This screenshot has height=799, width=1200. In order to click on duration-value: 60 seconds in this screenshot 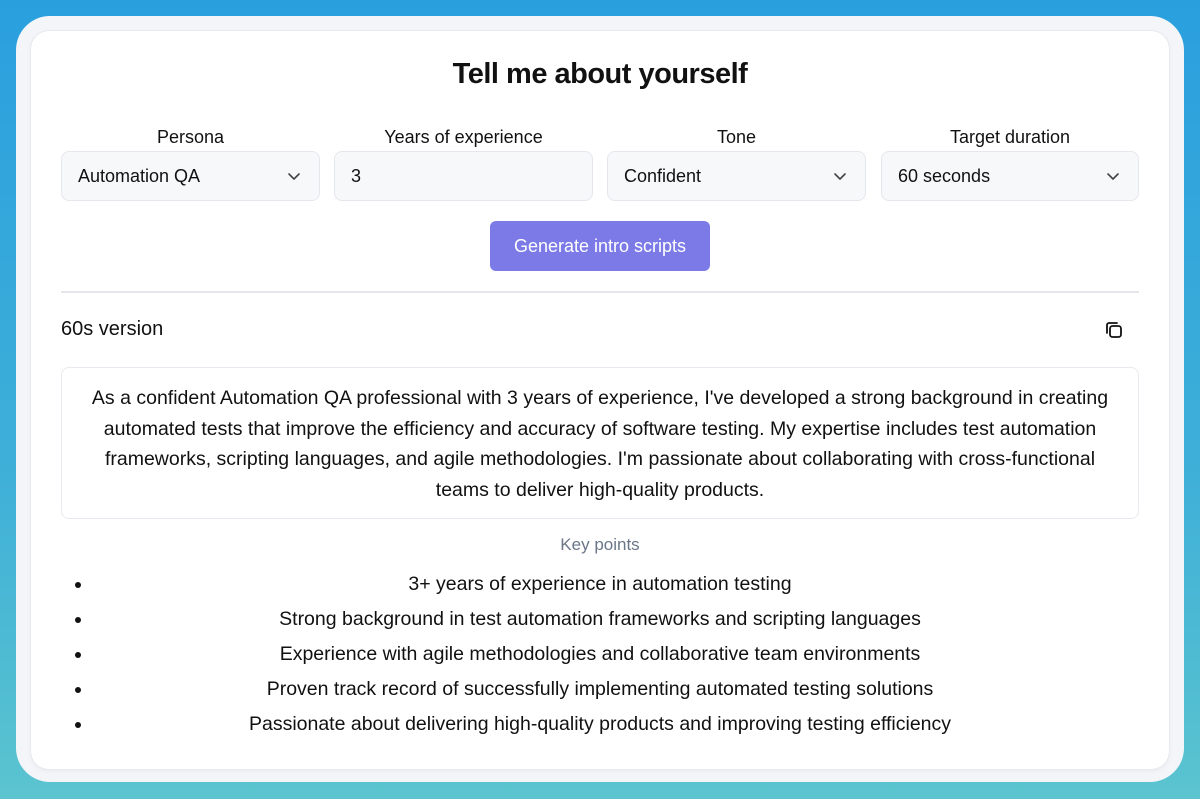, I will do `click(944, 176)`.